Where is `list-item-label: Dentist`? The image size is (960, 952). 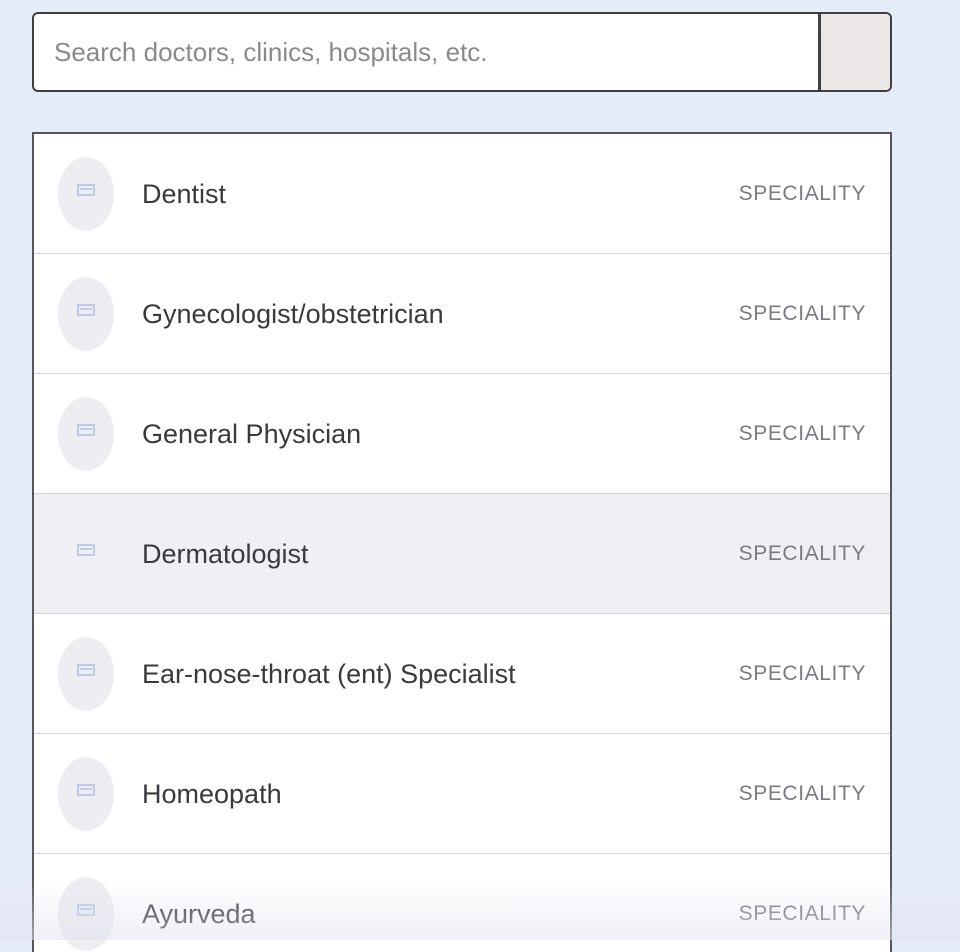 list-item-label: Dentist is located at coordinates (184, 194).